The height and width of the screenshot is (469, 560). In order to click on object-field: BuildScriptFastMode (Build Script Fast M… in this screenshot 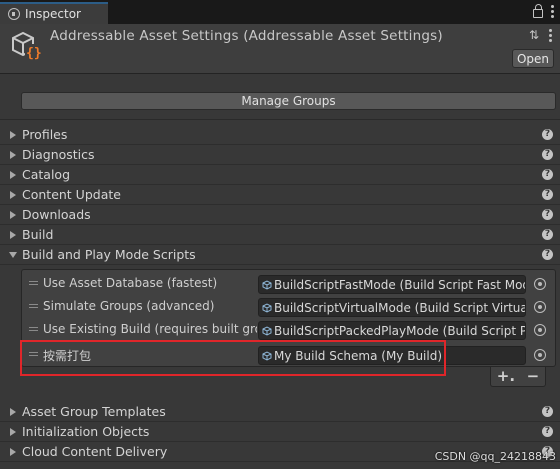, I will do `click(392, 284)`.